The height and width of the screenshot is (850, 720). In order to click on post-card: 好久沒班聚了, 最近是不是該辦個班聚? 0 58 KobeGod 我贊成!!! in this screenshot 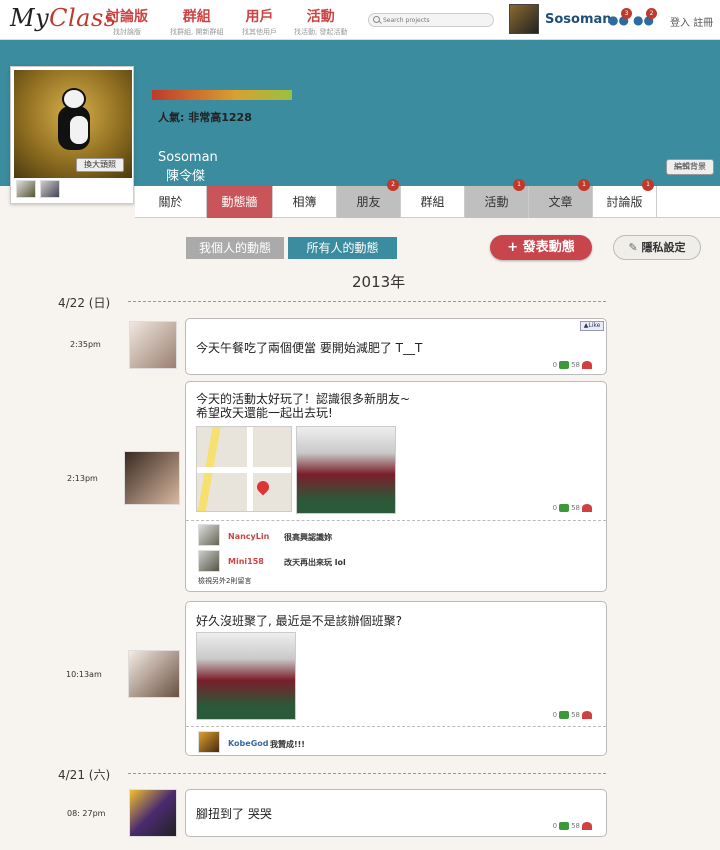, I will do `click(396, 678)`.